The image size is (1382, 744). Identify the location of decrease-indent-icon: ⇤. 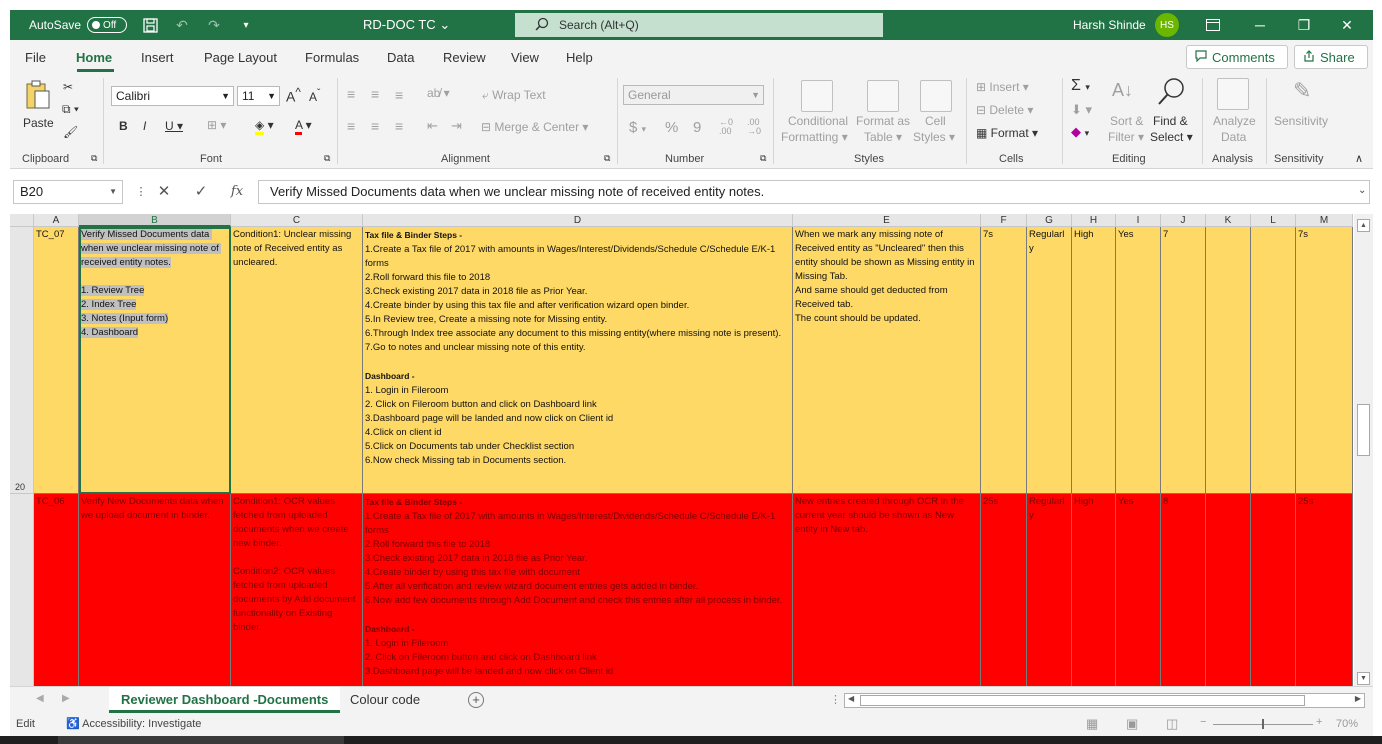
(432, 126).